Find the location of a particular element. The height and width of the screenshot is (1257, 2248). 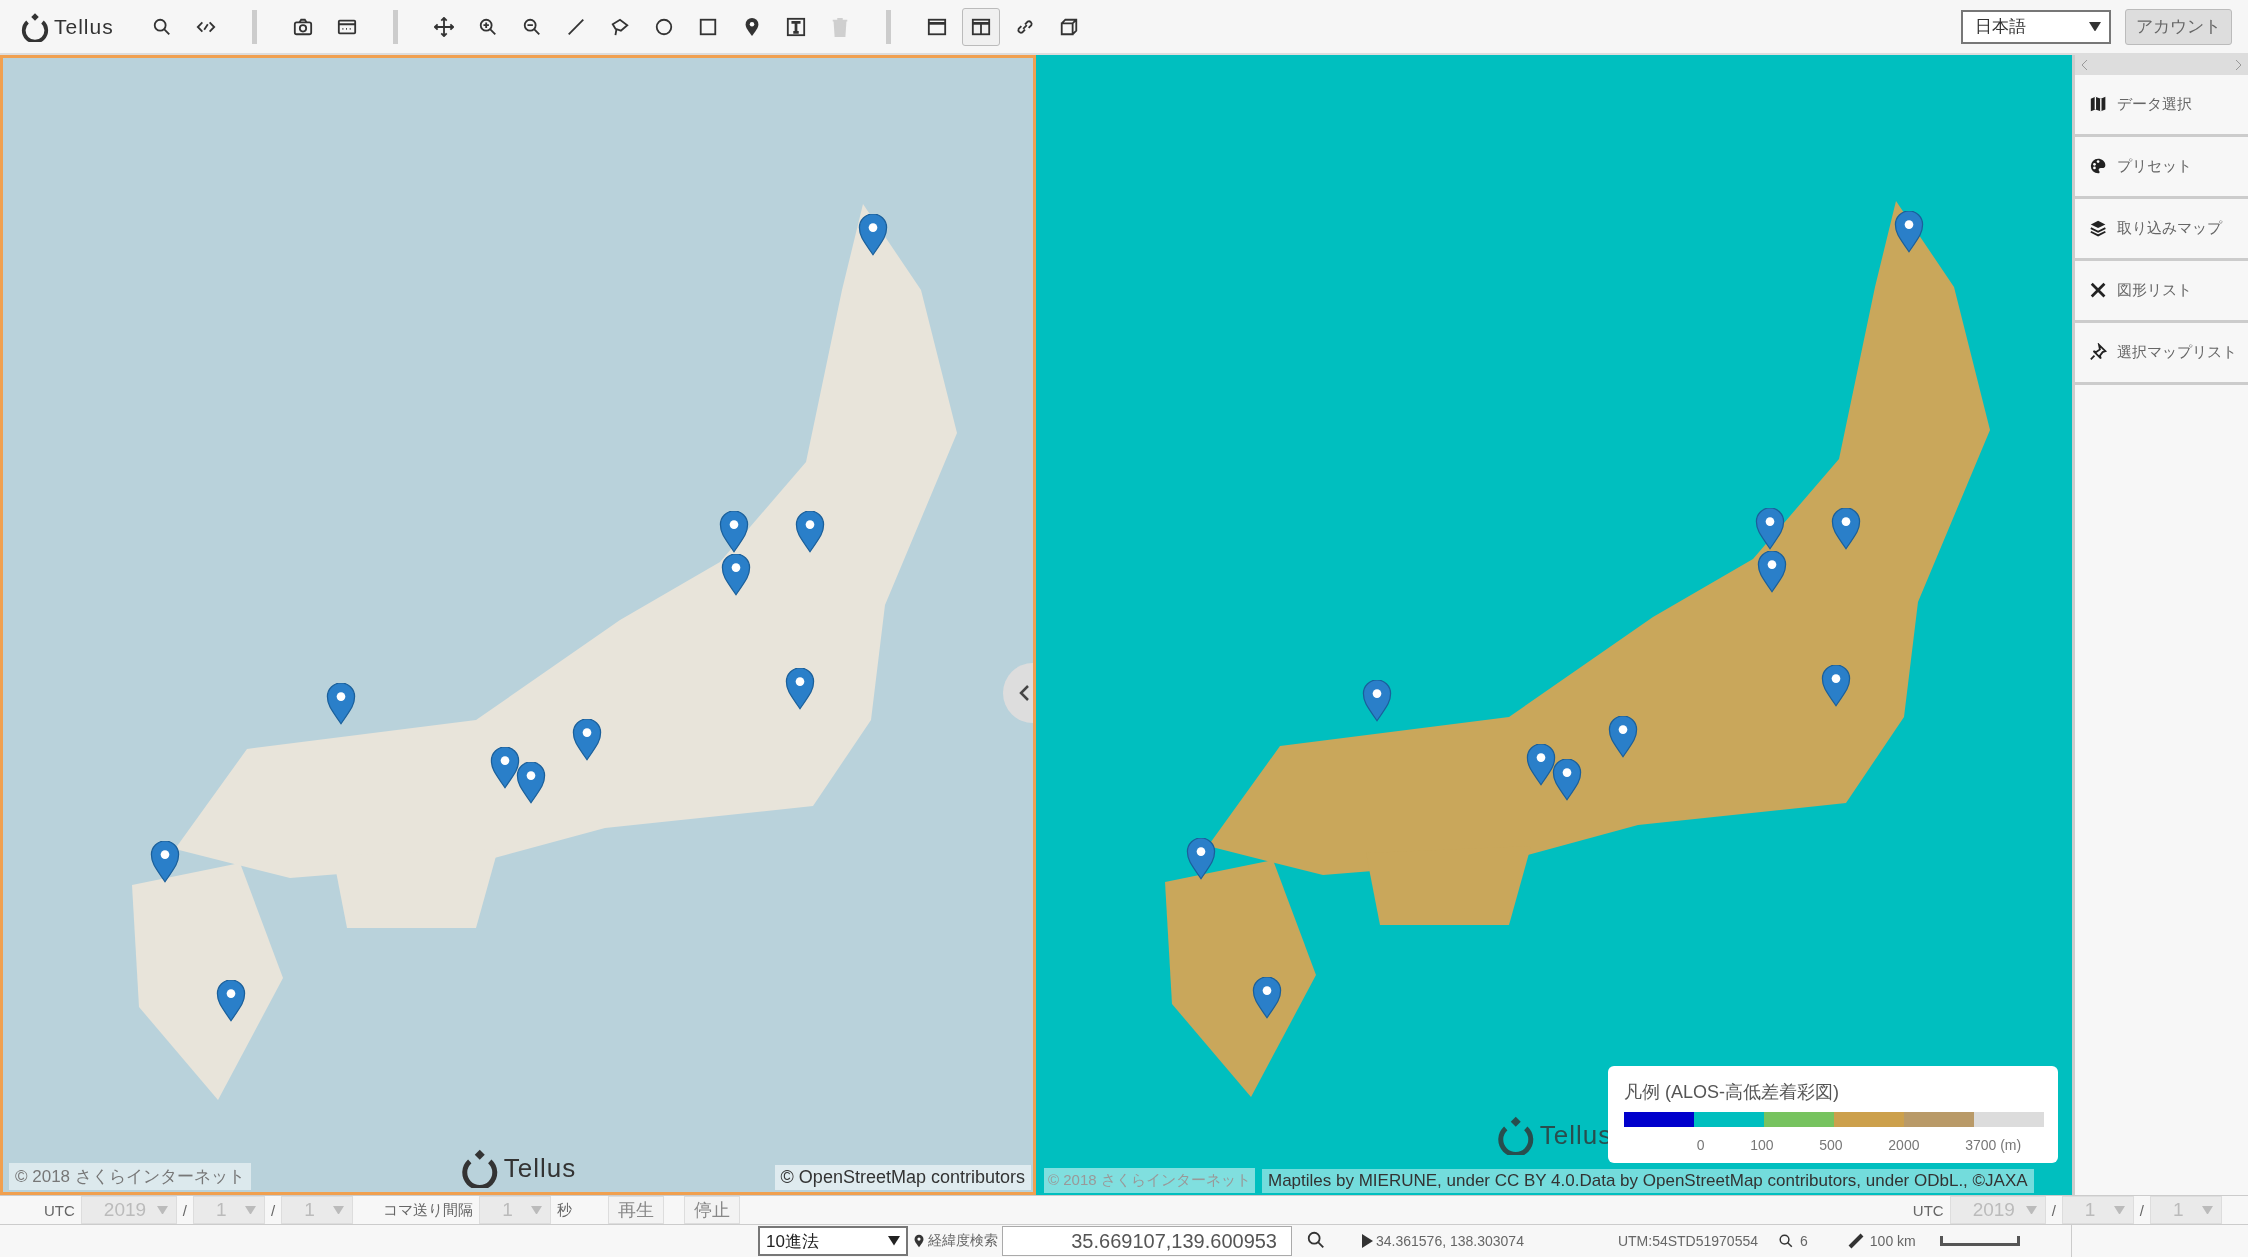

pushpin-icon is located at coordinates (2099, 352).